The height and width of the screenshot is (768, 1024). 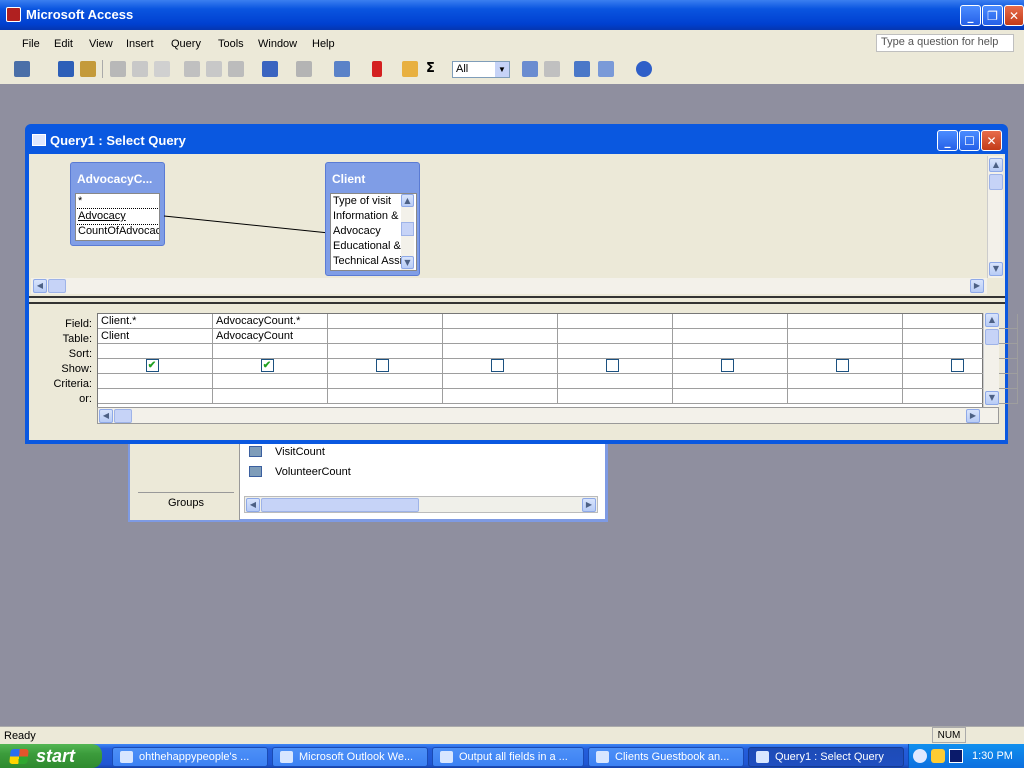 I want to click on query-maximize-icon: ☐, so click(x=969, y=140).